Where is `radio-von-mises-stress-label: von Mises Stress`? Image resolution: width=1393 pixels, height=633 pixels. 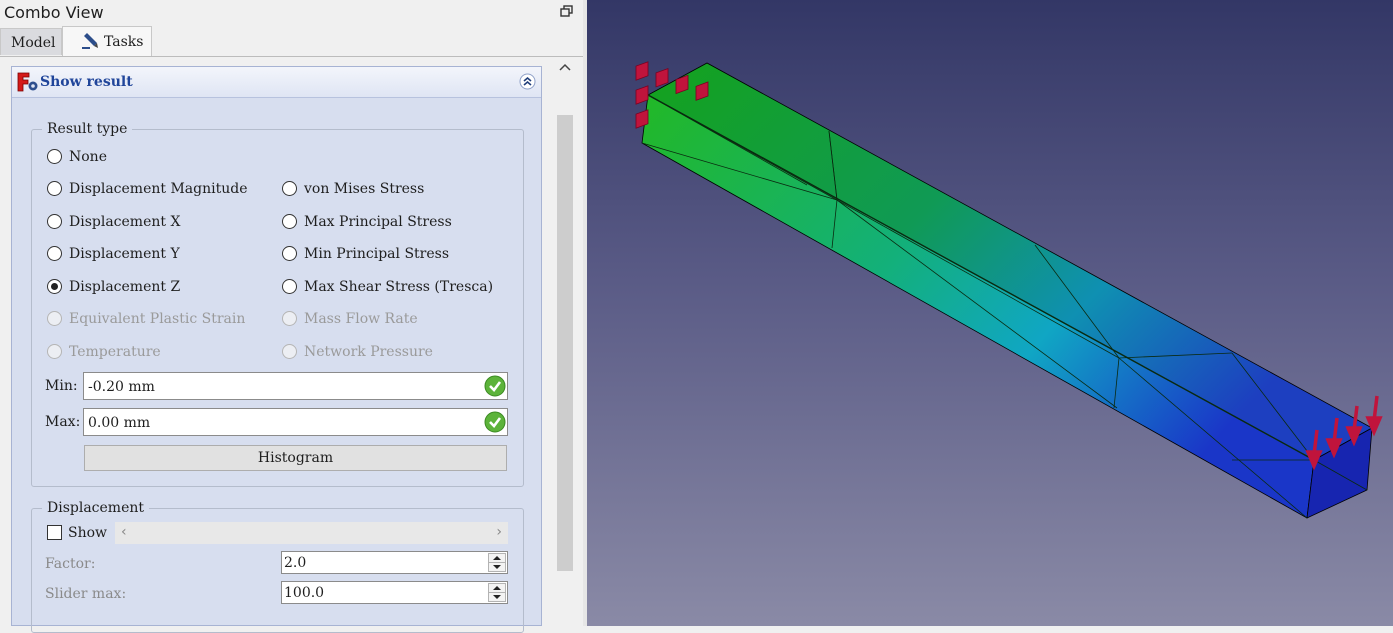 radio-von-mises-stress-label: von Mises Stress is located at coordinates (364, 189).